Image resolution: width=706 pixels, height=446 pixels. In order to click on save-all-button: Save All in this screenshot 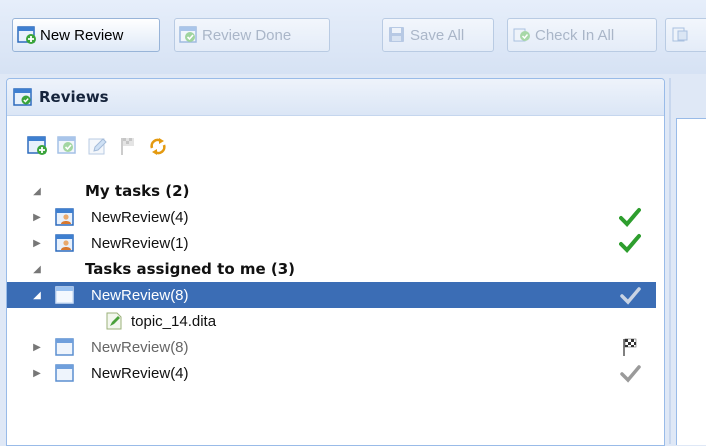, I will do `click(438, 35)`.